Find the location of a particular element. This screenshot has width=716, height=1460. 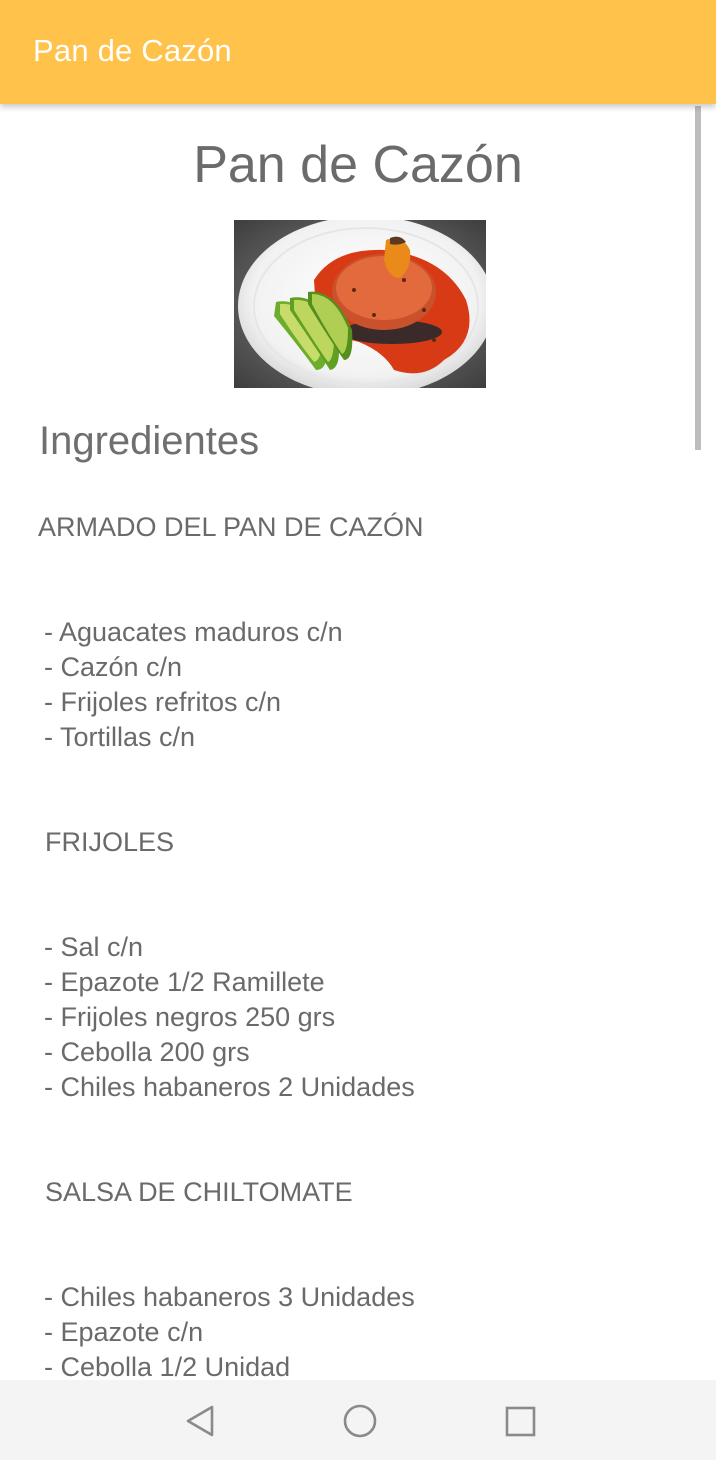

list-item: - Frijoles negros 250 grs is located at coordinates (190, 1017).